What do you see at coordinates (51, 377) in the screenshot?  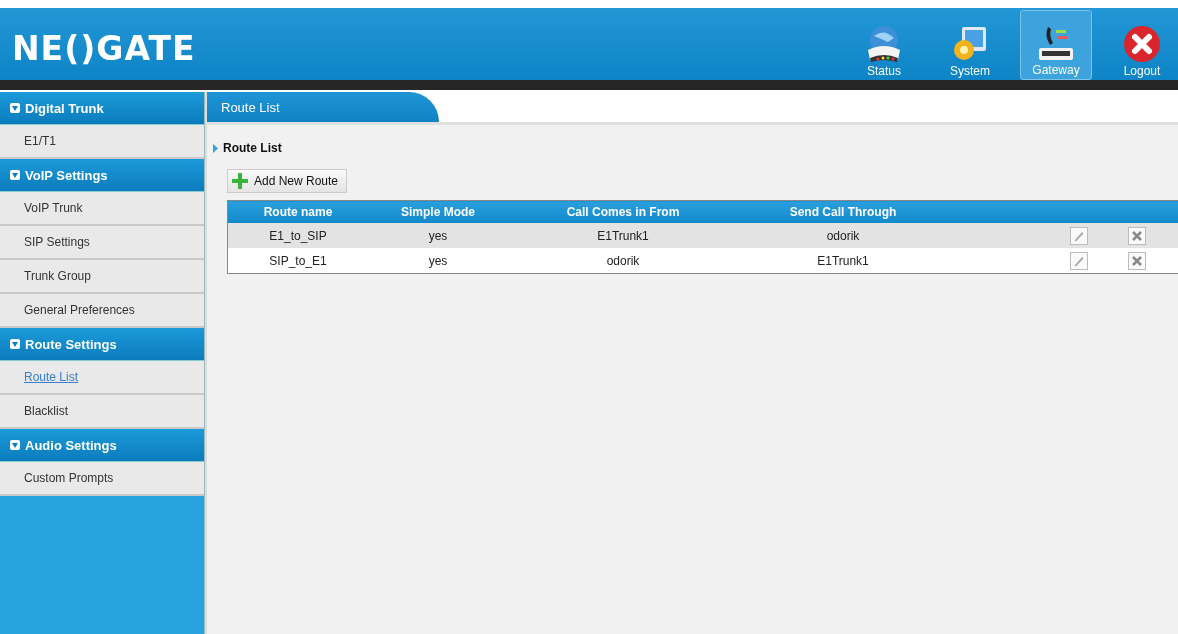 I see `sidebar-link: Route List` at bounding box center [51, 377].